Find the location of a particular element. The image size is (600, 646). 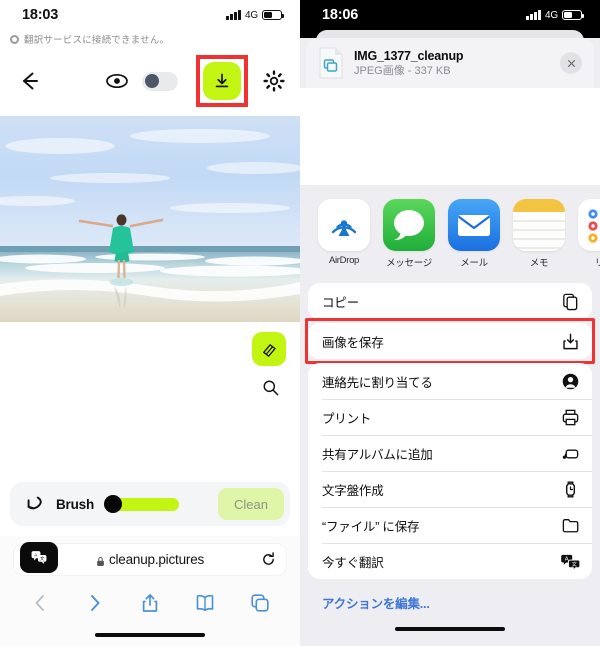

share-app-label: AirDrop is located at coordinates (344, 260).